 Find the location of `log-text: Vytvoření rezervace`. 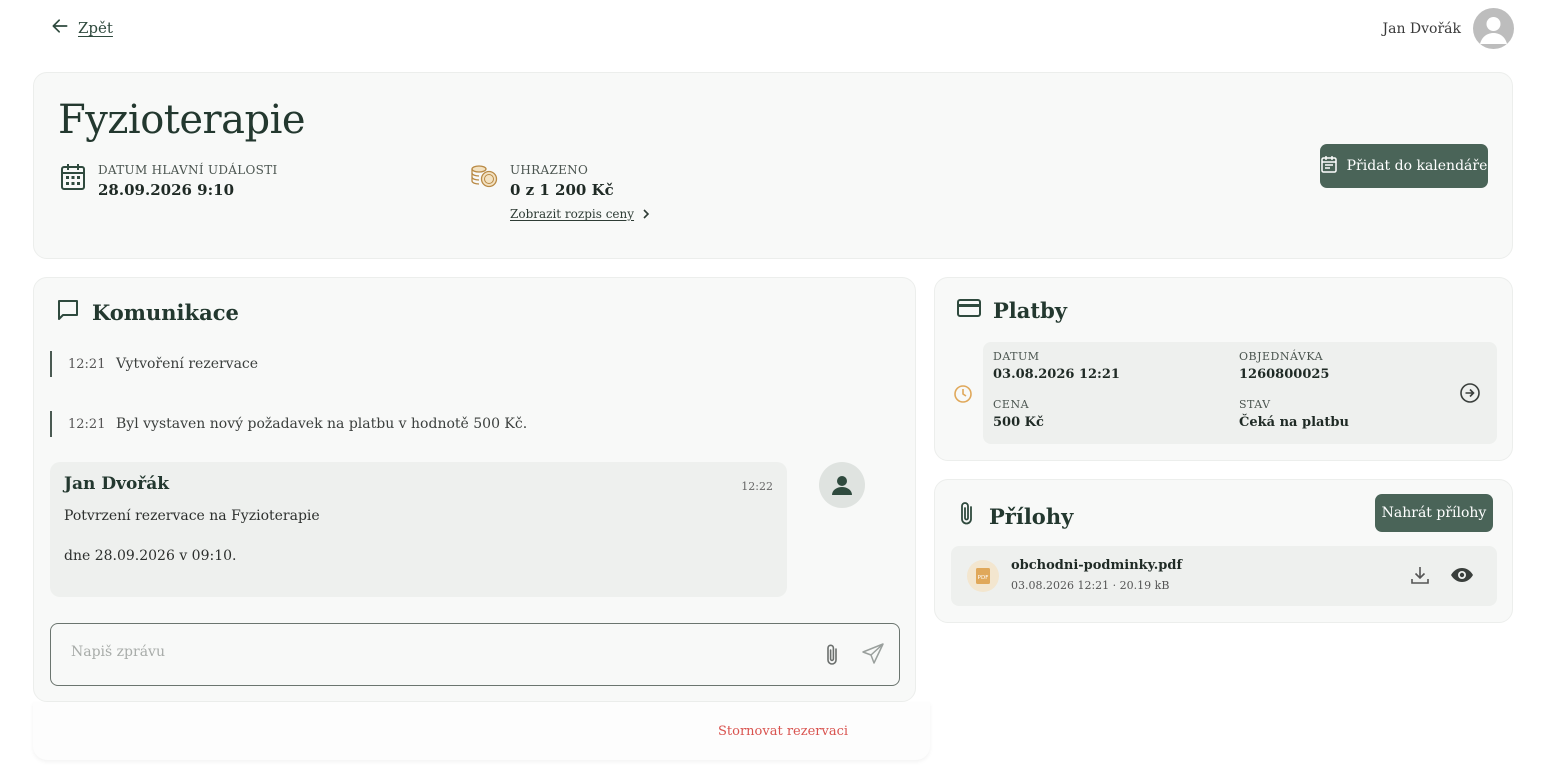

log-text: Vytvoření rezervace is located at coordinates (187, 364).